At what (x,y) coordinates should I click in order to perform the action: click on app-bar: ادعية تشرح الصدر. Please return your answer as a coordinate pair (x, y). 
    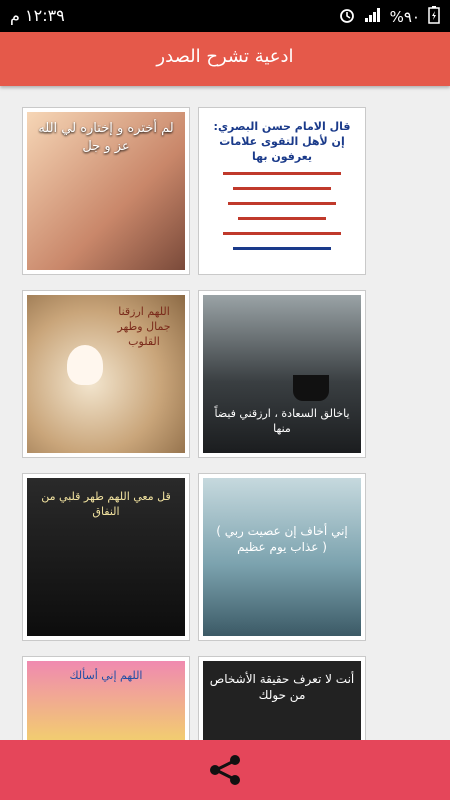
    Looking at the image, I should click on (225, 59).